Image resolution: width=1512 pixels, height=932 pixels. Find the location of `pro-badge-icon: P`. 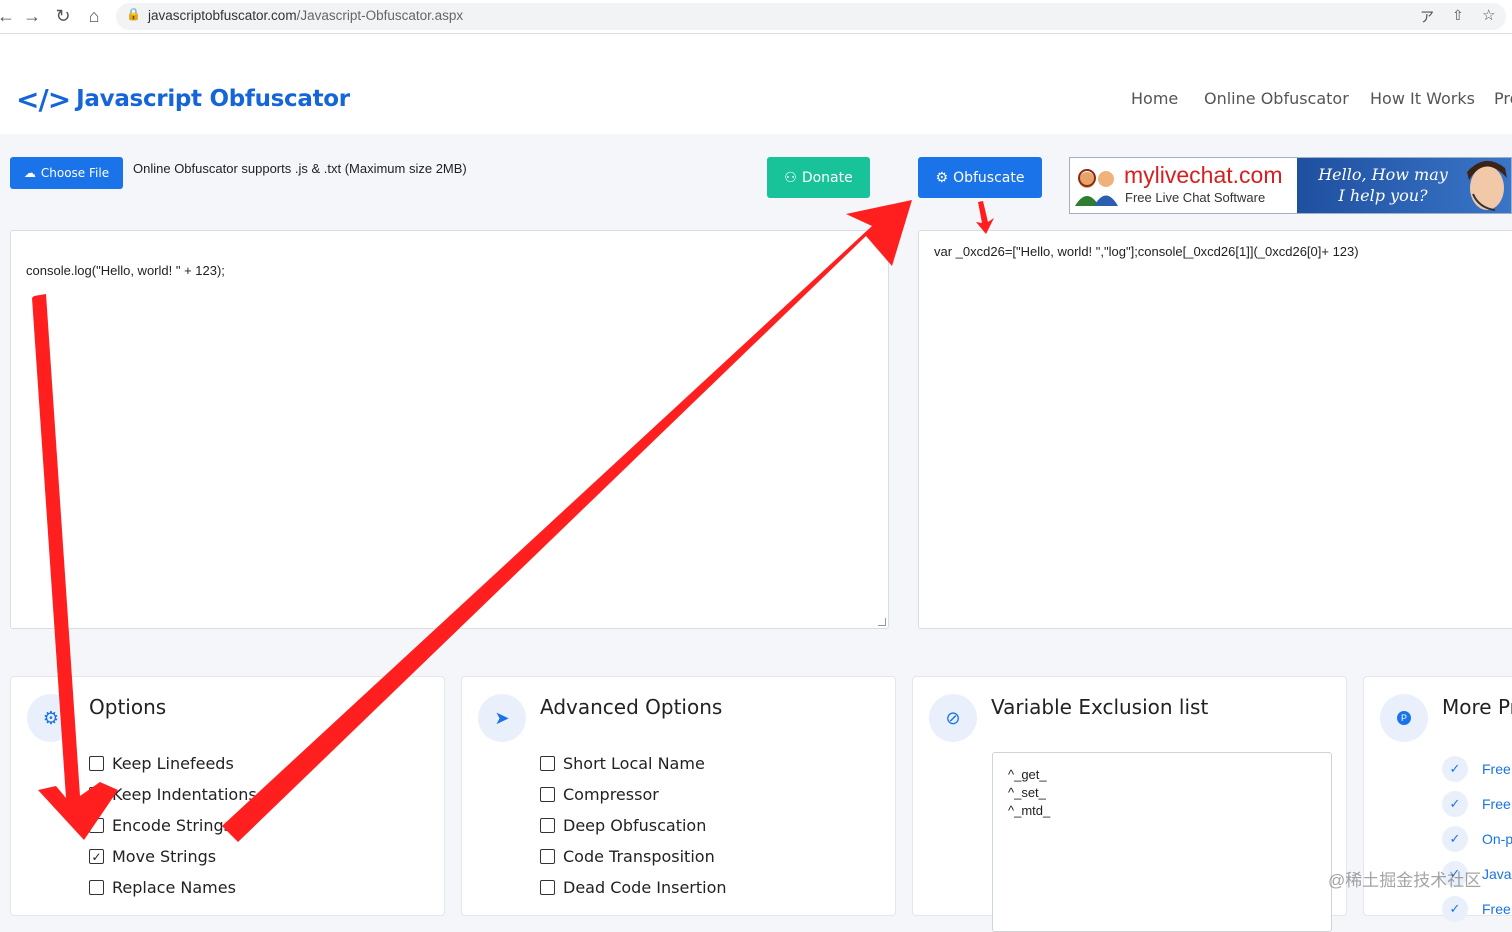

pro-badge-icon: P is located at coordinates (1404, 718).